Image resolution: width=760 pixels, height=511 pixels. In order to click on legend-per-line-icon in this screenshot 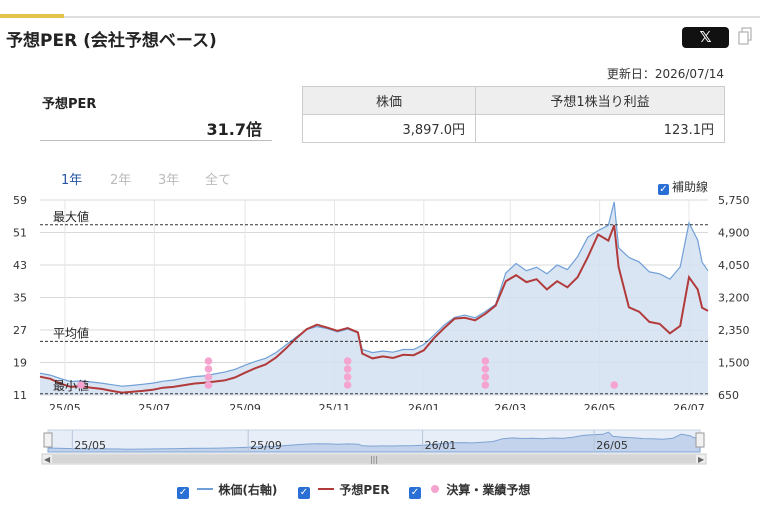, I will do `click(326, 489)`.